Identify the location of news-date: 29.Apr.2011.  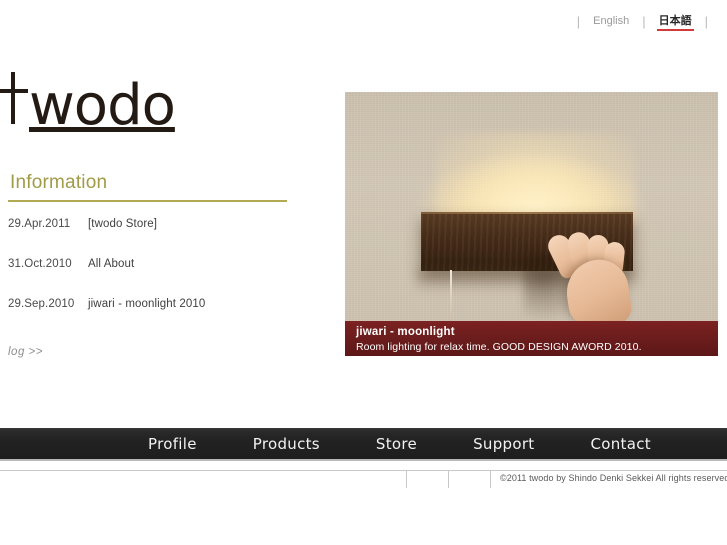
(39, 224).